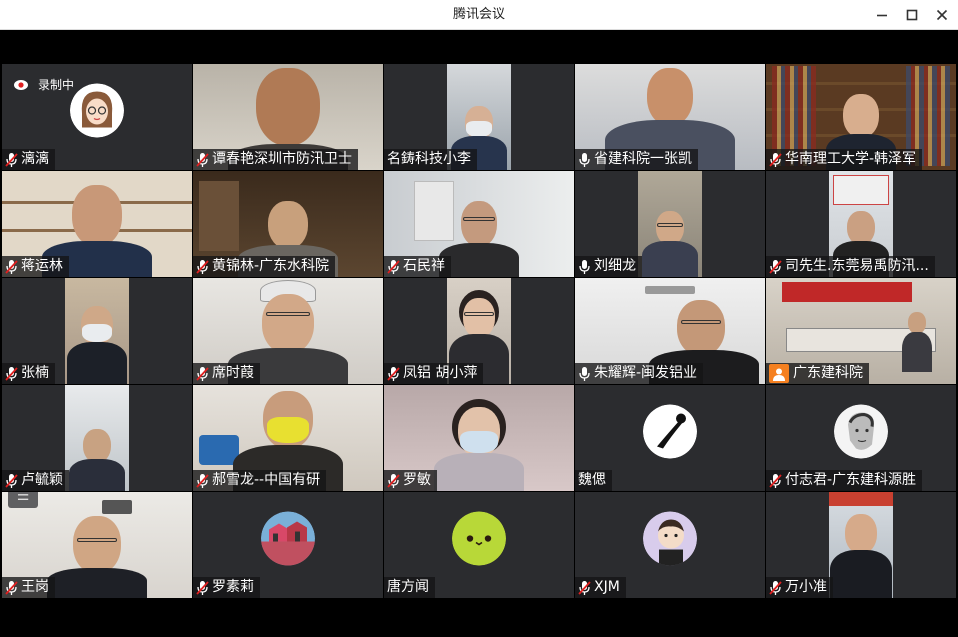  I want to click on maximize-icon, so click(912, 15).